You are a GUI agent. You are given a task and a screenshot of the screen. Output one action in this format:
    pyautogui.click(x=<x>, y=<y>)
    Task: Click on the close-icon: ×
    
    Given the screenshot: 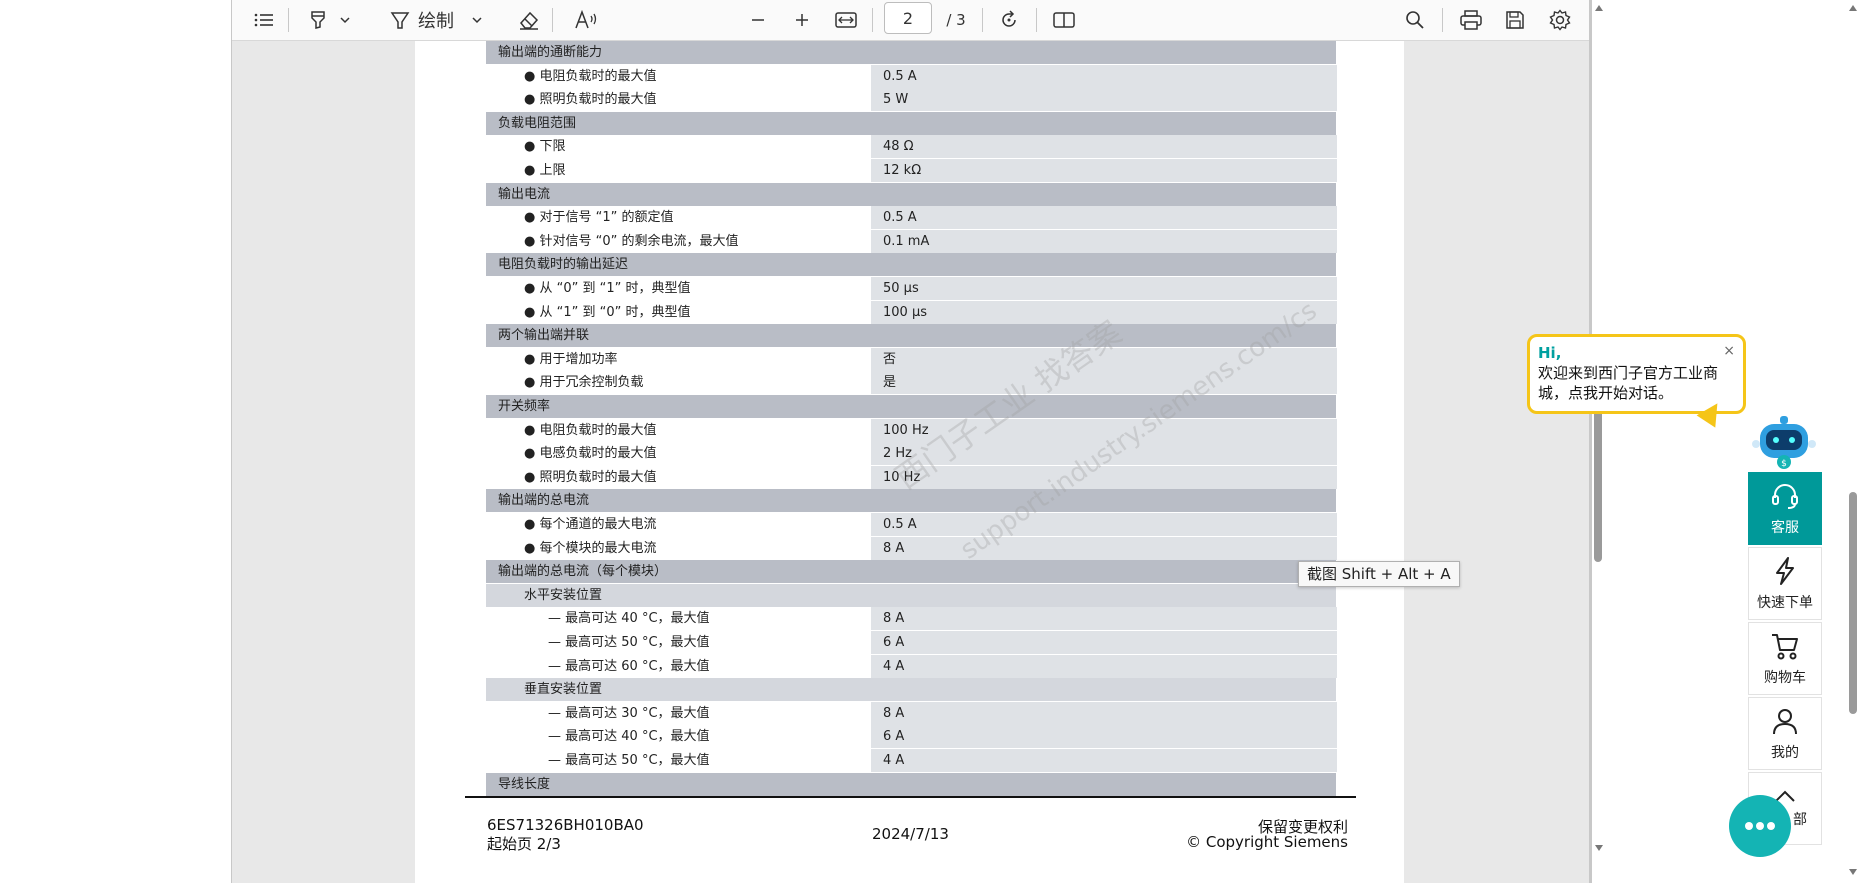 What is the action you would take?
    pyautogui.click(x=1729, y=351)
    